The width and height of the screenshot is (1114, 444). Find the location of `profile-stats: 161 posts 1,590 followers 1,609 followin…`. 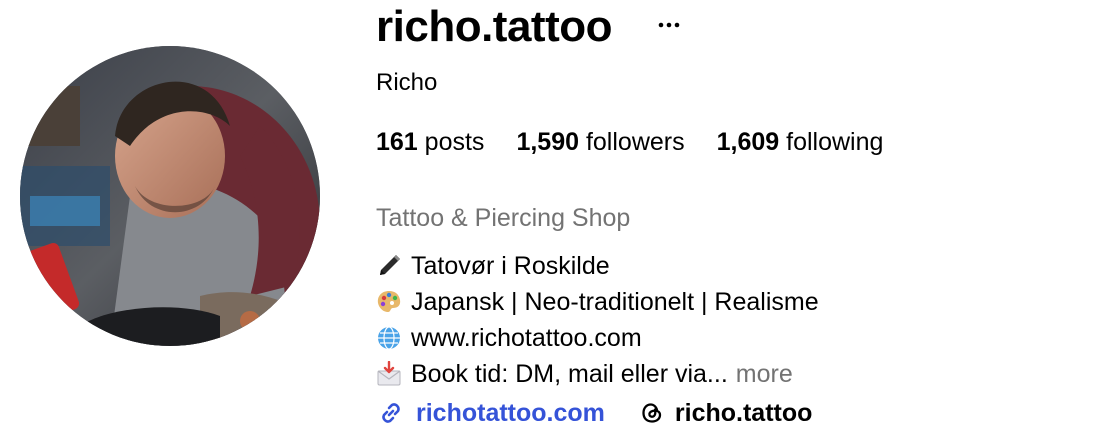

profile-stats: 161 posts 1,590 followers 1,609 followin… is located at coordinates (629, 142).